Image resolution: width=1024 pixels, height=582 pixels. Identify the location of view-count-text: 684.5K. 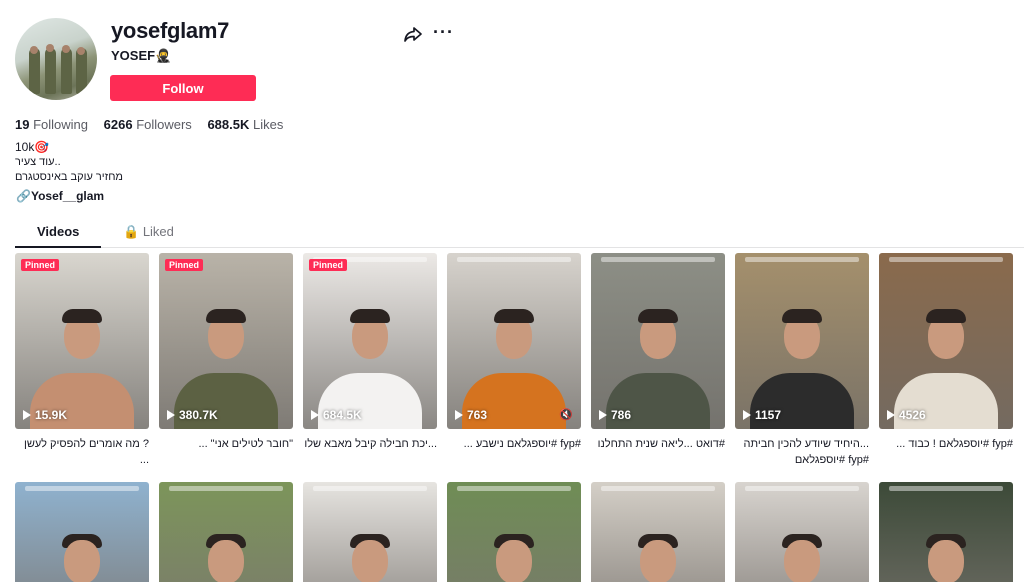
(342, 415).